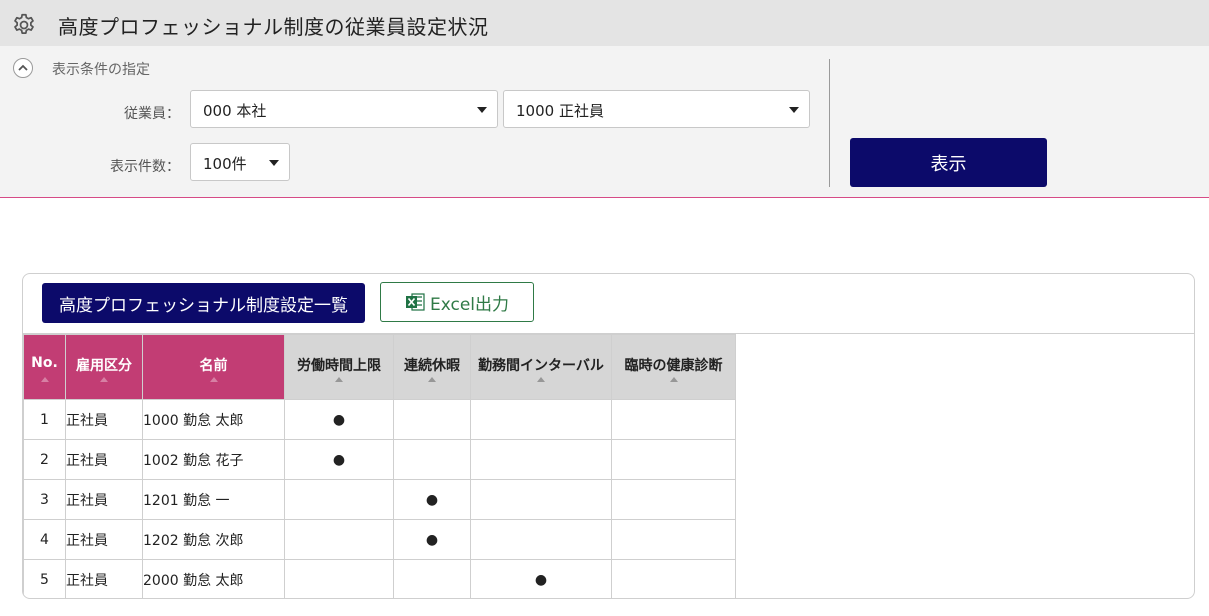 The width and height of the screenshot is (1209, 616). Describe the element at coordinates (44, 459) in the screenshot. I see `cell-no: 2` at that location.